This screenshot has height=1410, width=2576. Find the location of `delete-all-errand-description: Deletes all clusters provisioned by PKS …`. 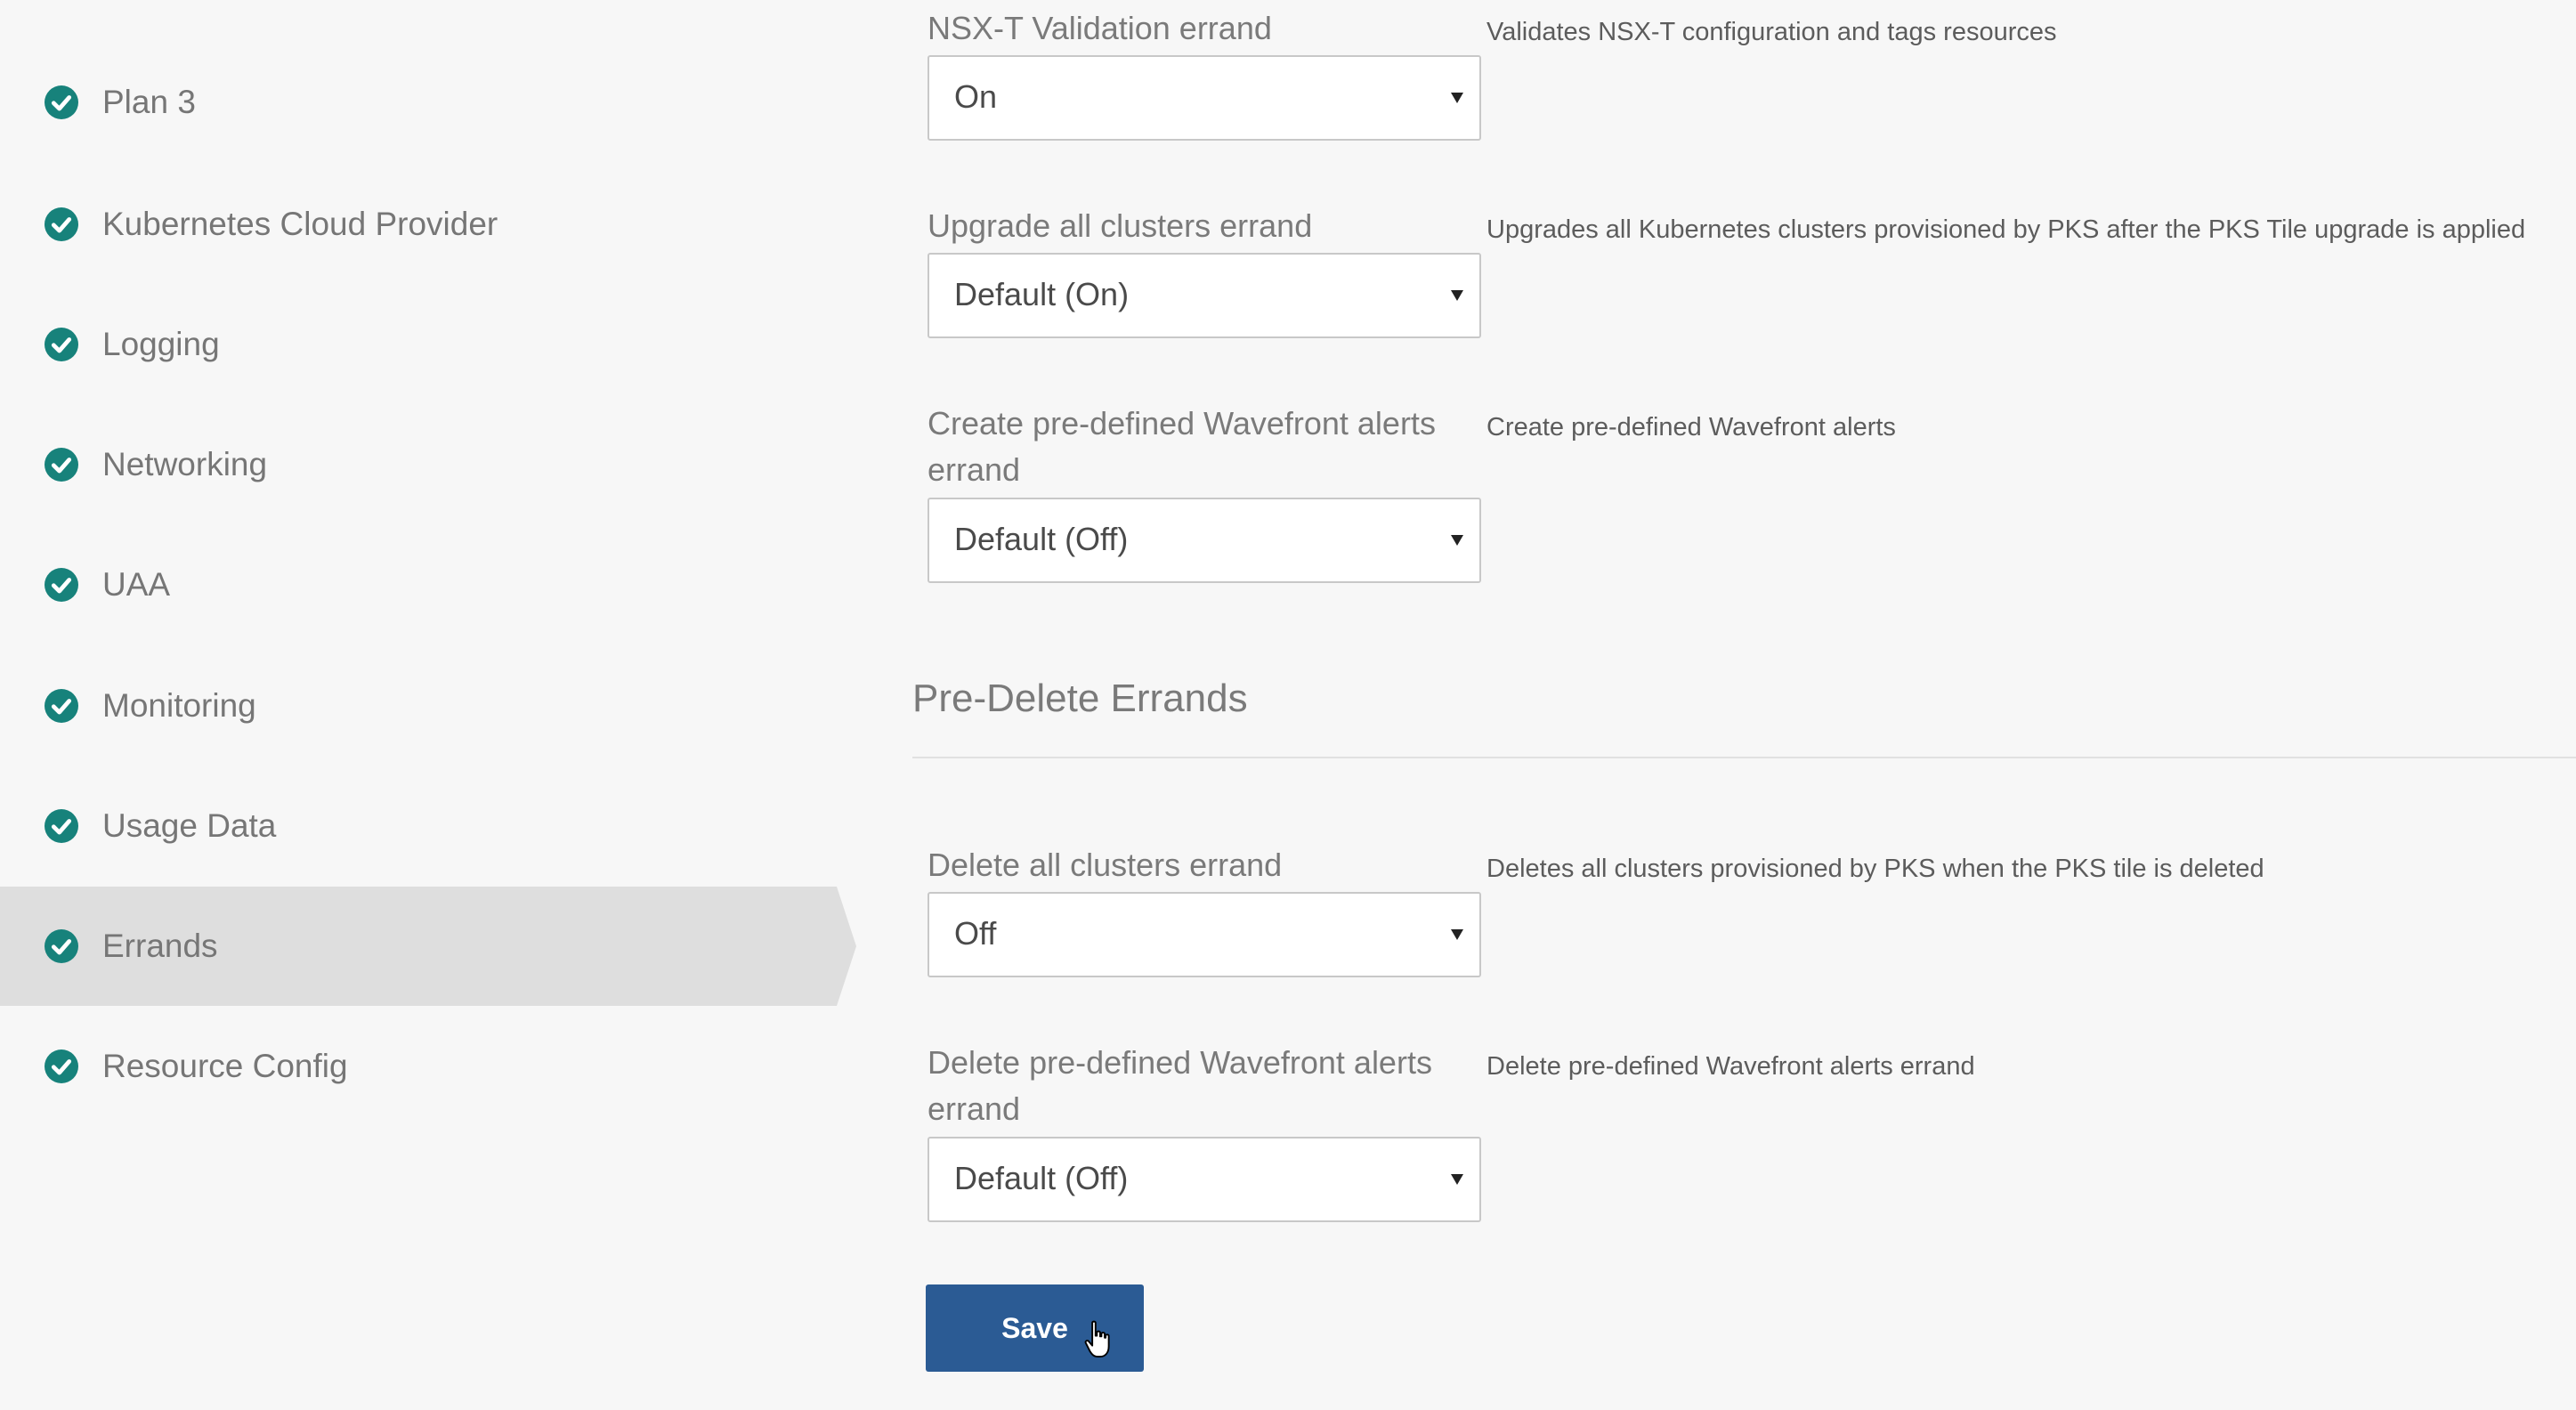

delete-all-errand-description: Deletes all clusters provisioned by PKS … is located at coordinates (1875, 869).